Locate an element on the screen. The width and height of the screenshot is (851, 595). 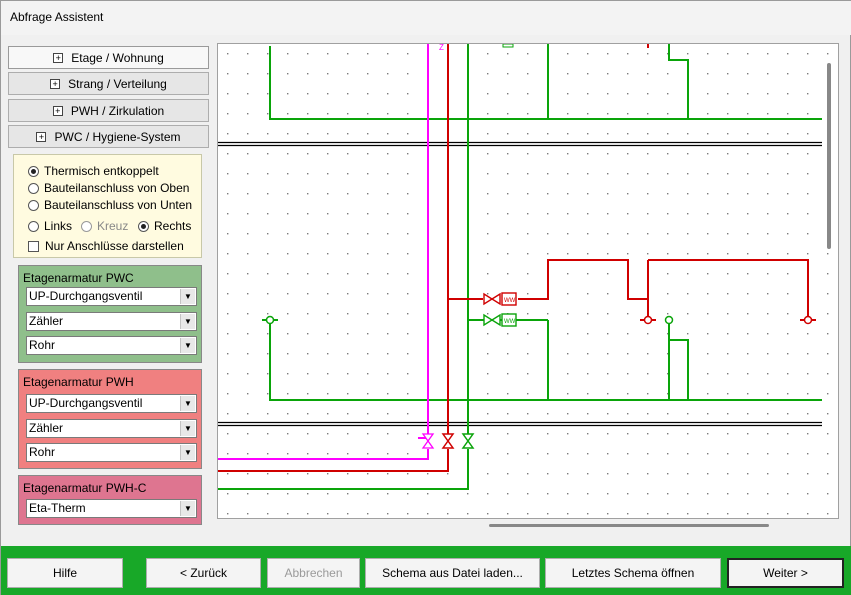
open-last-schema-button: Letztes Schema öffnen is located at coordinates (633, 573).